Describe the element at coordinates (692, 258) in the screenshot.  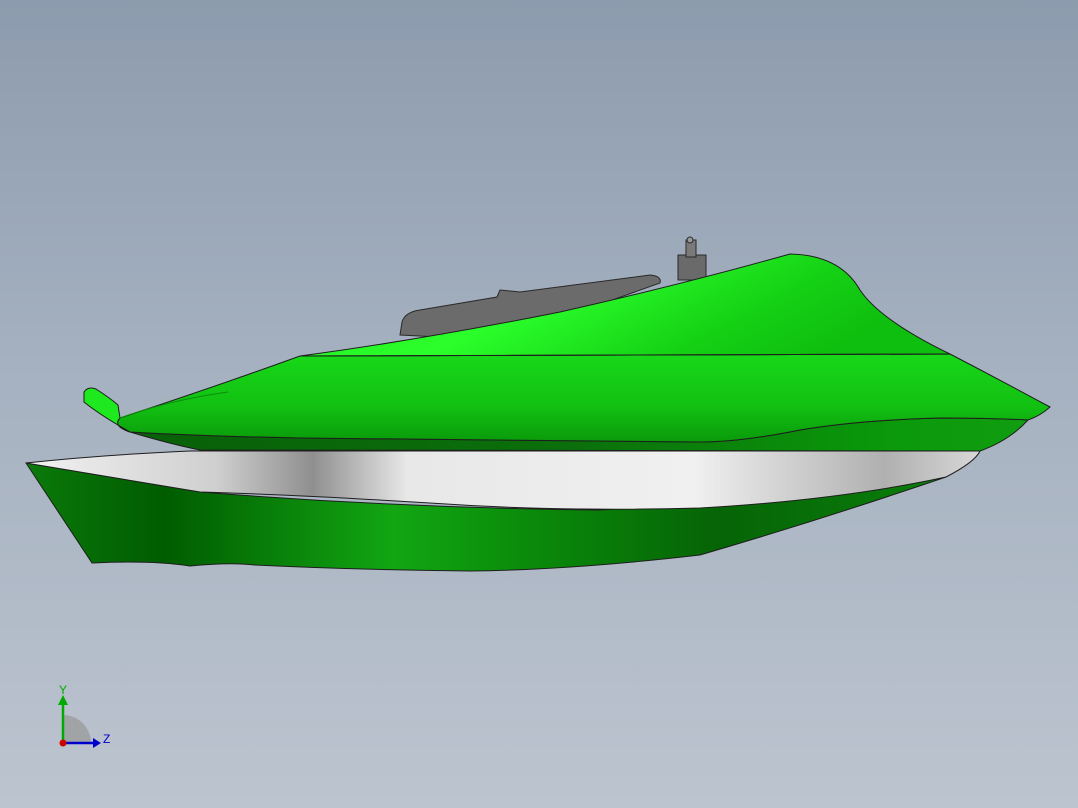
I see `mast-post` at that location.